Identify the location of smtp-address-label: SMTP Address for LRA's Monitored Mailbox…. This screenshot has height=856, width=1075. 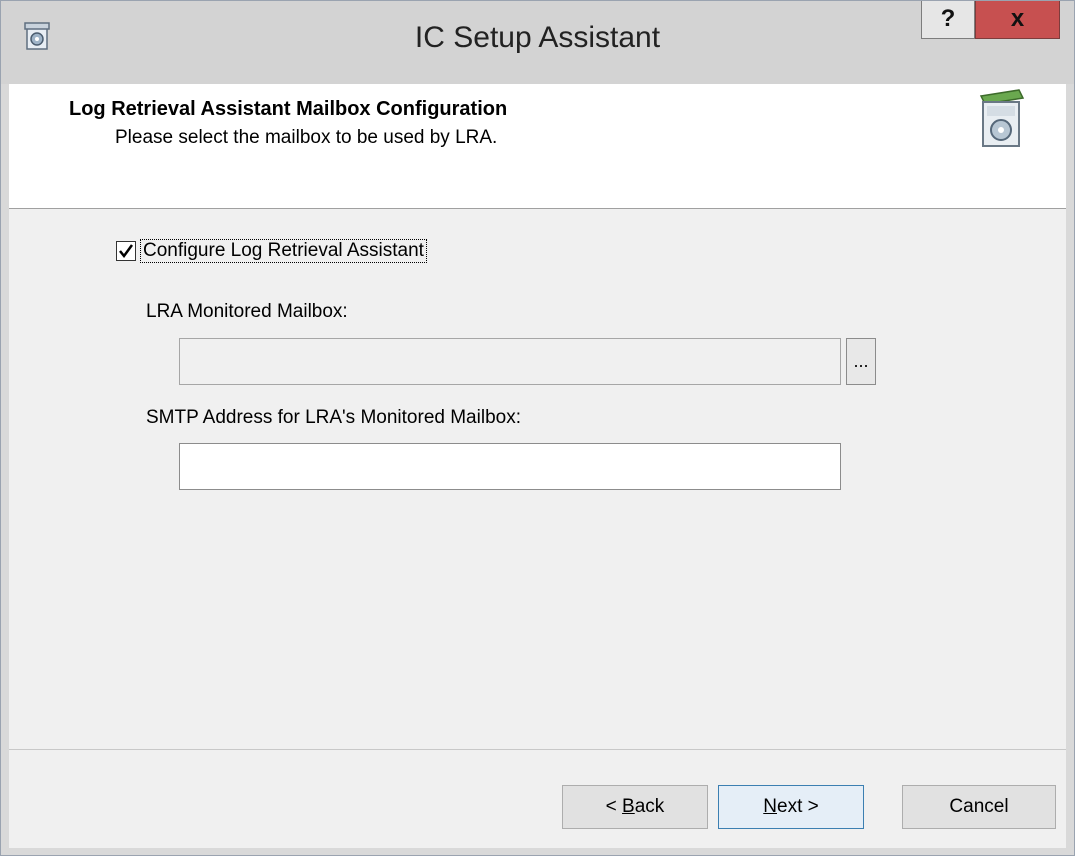
(333, 417).